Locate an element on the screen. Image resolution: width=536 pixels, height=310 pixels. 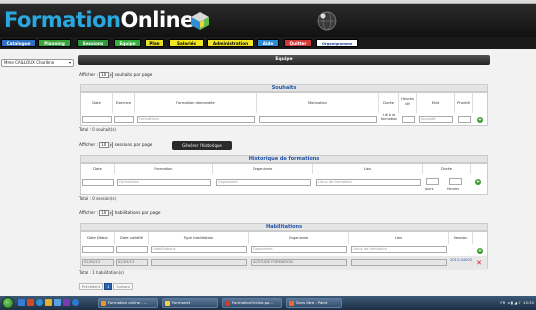
task-paint: Sans titre - Paint is located at coordinates (314, 303).